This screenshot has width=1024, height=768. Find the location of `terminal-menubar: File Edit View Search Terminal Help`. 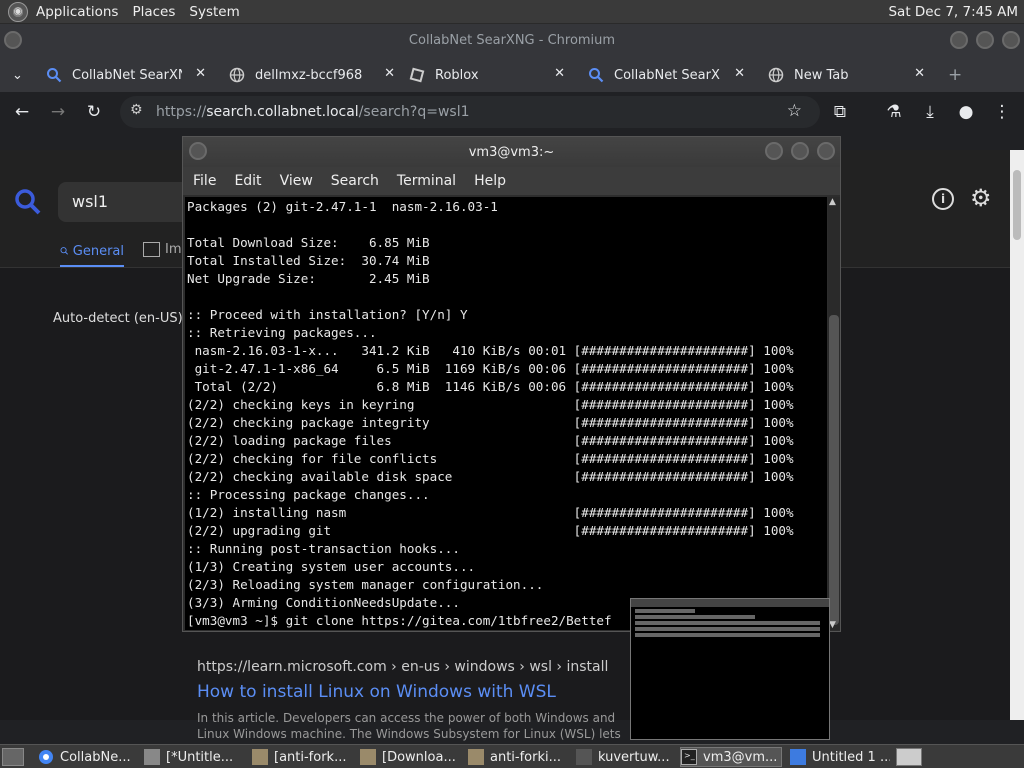

terminal-menubar: File Edit View Search Terminal Help is located at coordinates (511, 181).